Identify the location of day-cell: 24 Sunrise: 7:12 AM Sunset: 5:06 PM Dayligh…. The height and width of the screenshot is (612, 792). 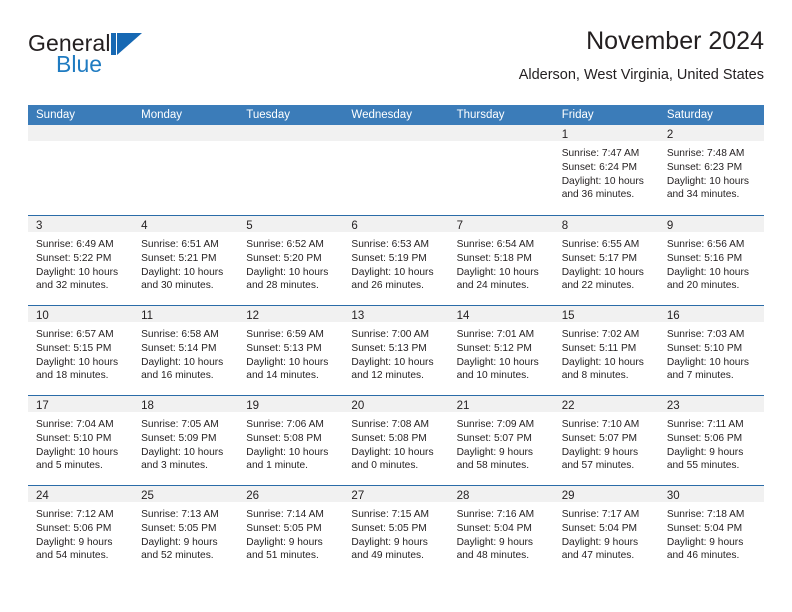
(81, 530).